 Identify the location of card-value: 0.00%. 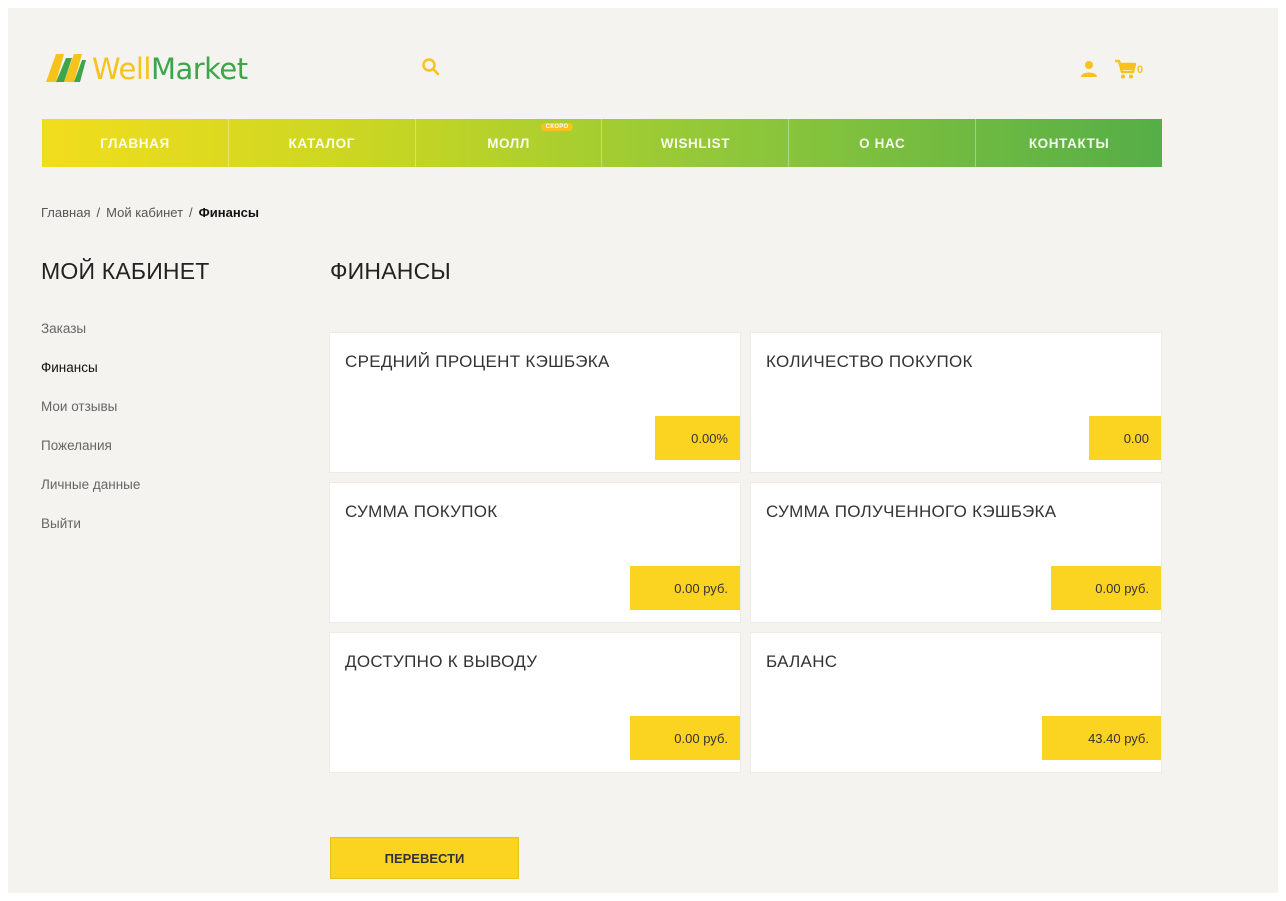
(697, 438).